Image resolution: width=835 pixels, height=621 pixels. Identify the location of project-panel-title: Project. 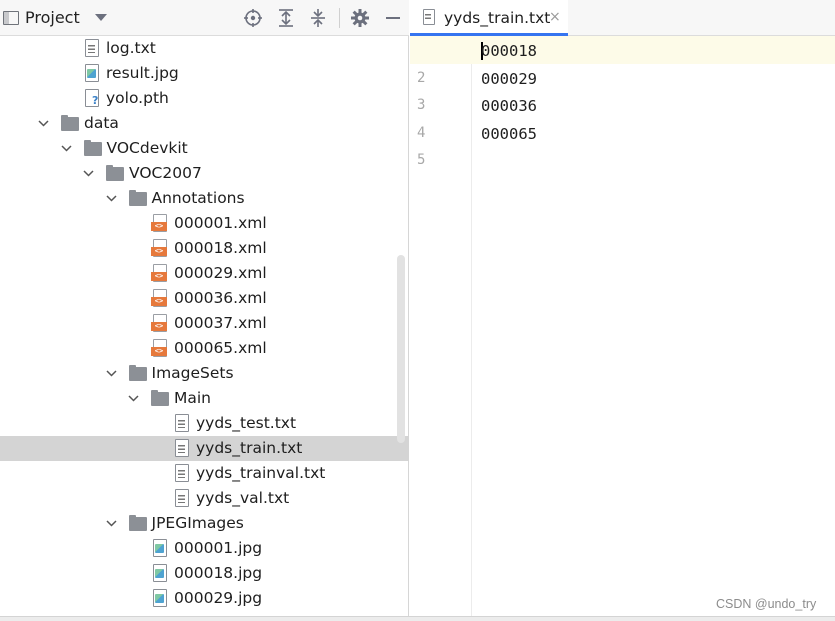
(52, 17).